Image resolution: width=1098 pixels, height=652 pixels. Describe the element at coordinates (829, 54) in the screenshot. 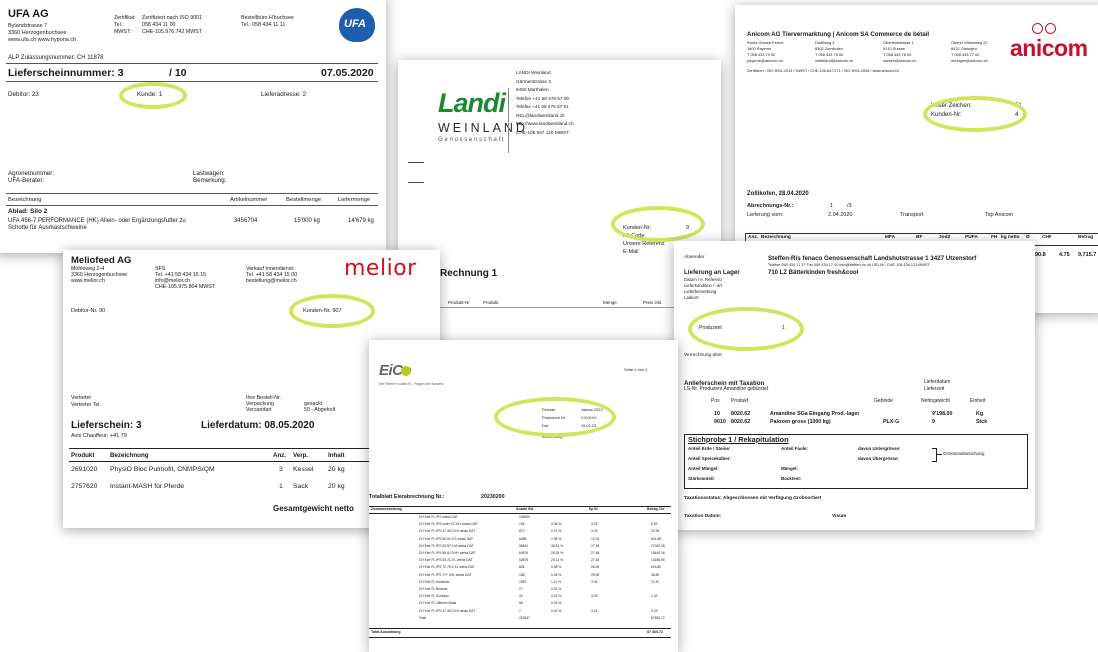

I see `anicom-address-line: T 058 433 79 00` at that location.